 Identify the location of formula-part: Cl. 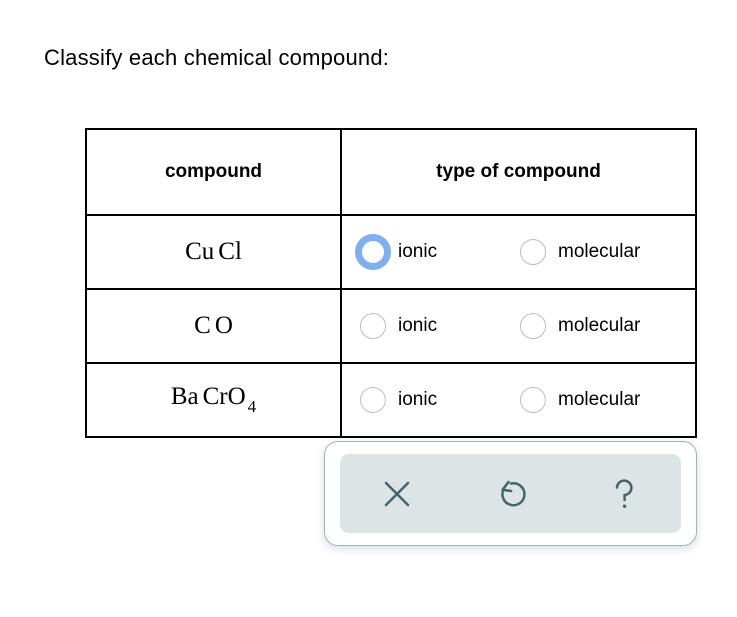
(230, 251).